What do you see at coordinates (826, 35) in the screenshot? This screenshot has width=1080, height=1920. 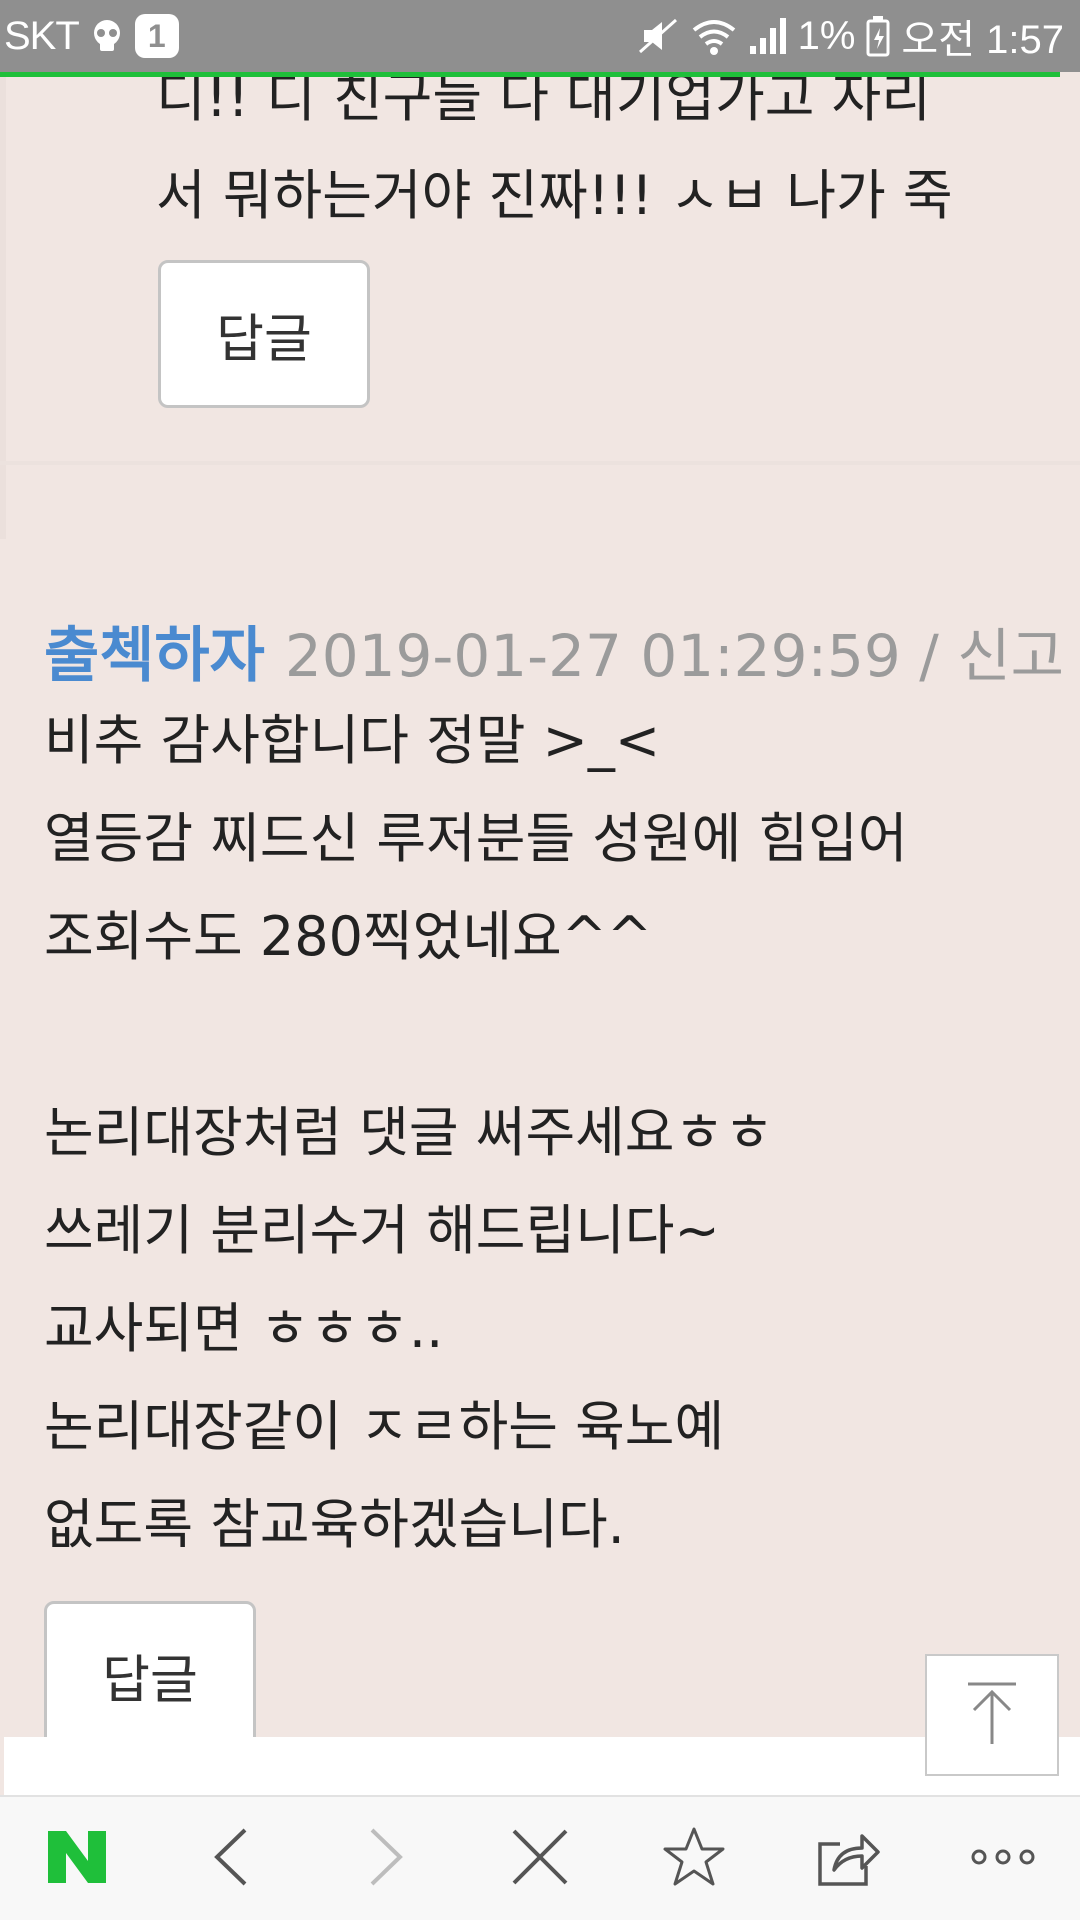 I see `battery-percent: 1%` at bounding box center [826, 35].